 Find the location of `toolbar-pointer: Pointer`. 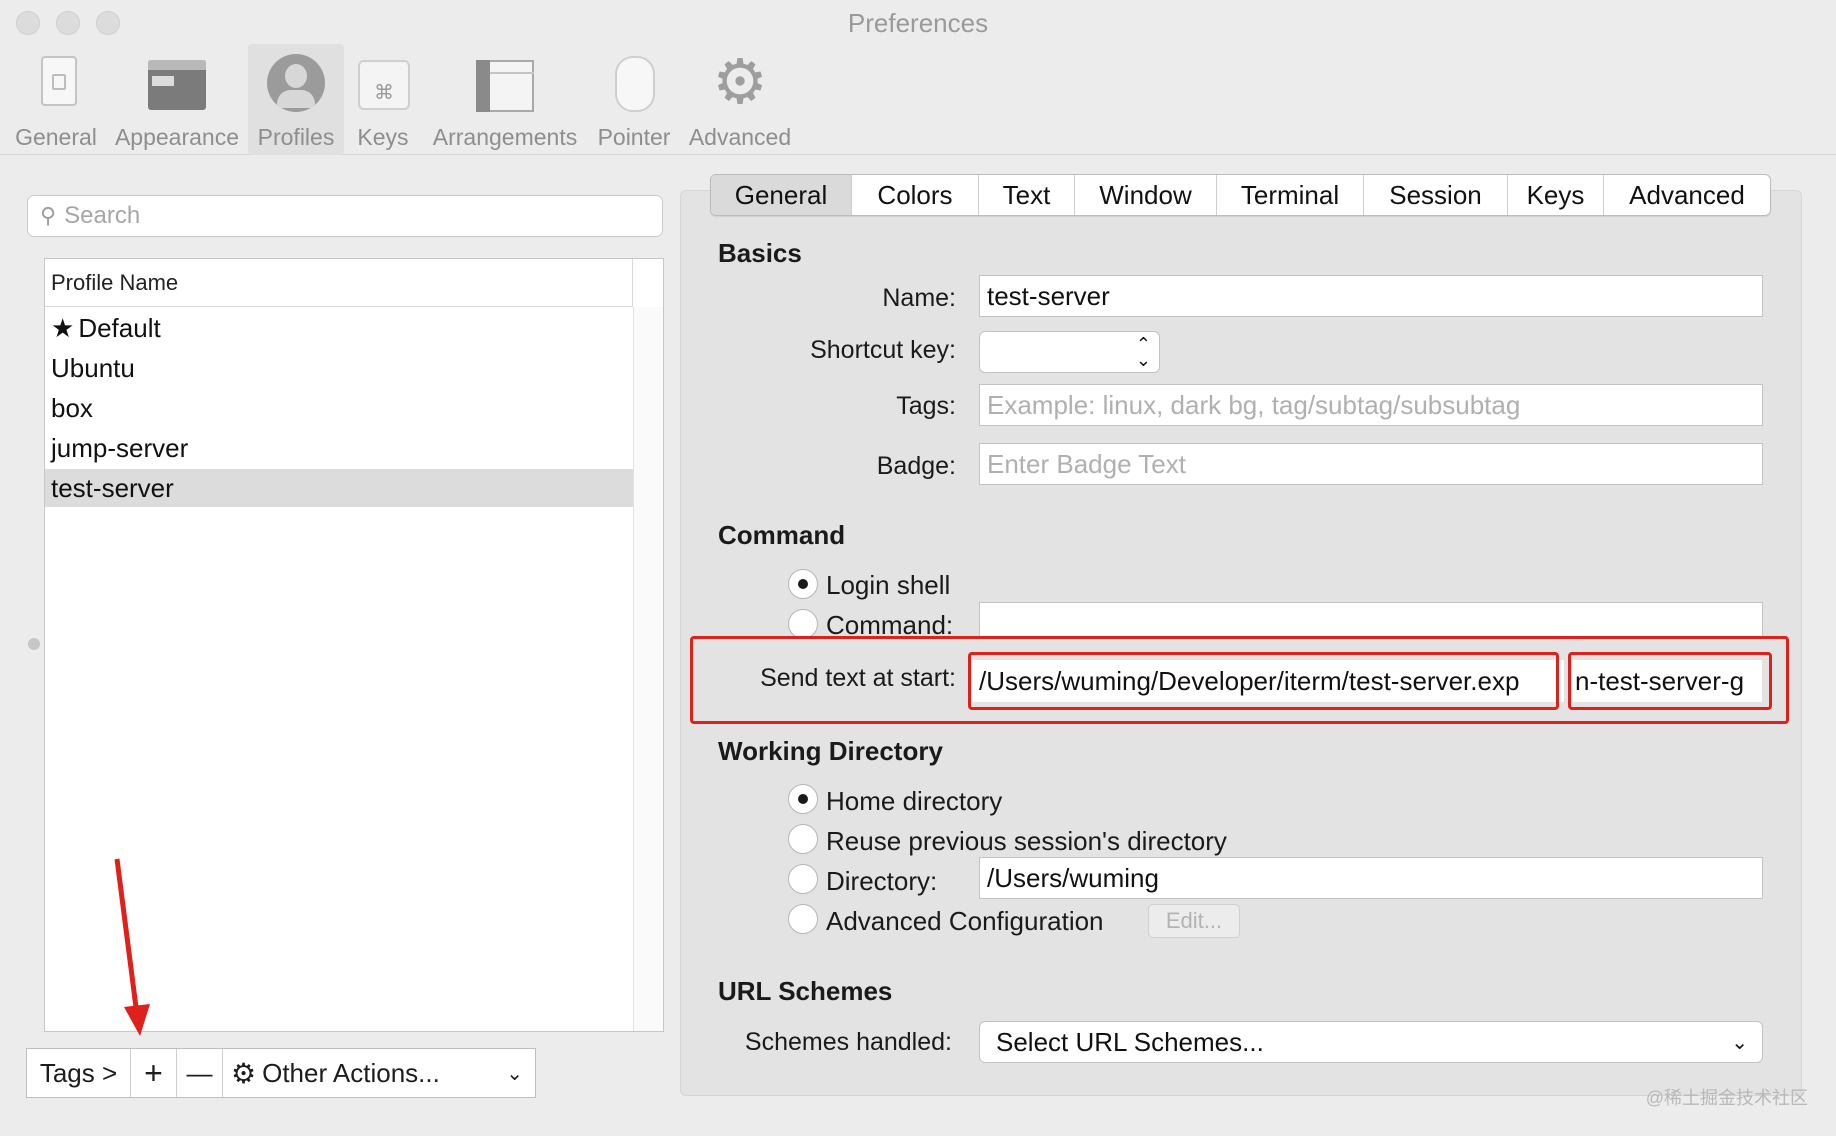

toolbar-pointer: Pointer is located at coordinates (634, 99).